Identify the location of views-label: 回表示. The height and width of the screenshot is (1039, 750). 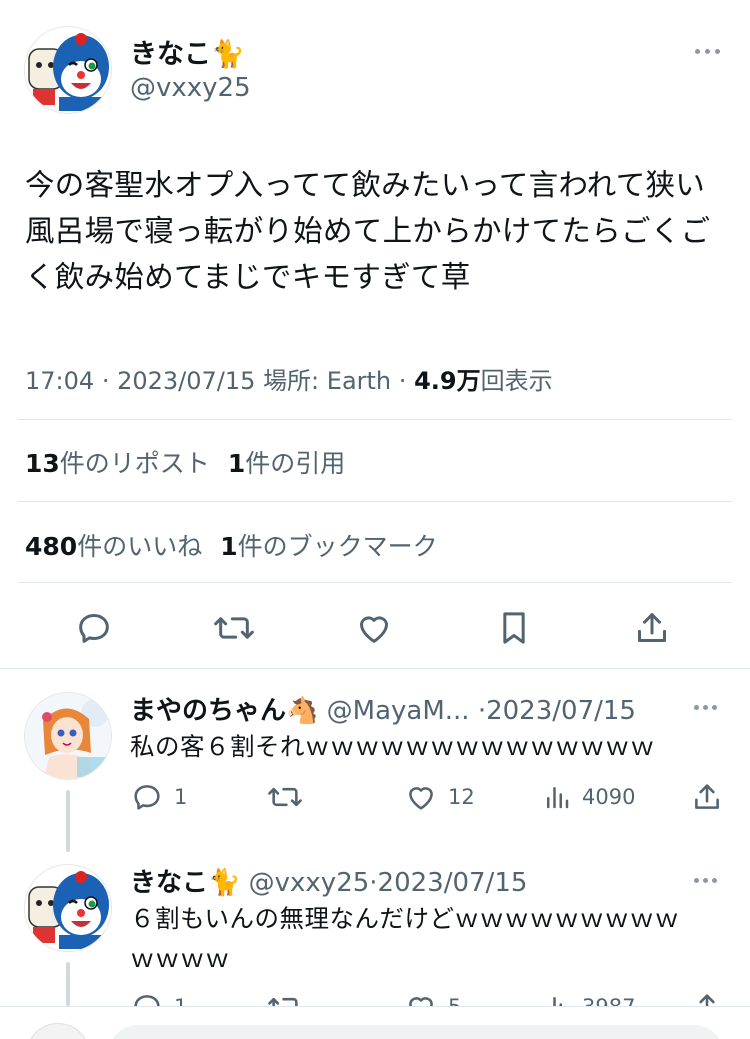
(516, 381).